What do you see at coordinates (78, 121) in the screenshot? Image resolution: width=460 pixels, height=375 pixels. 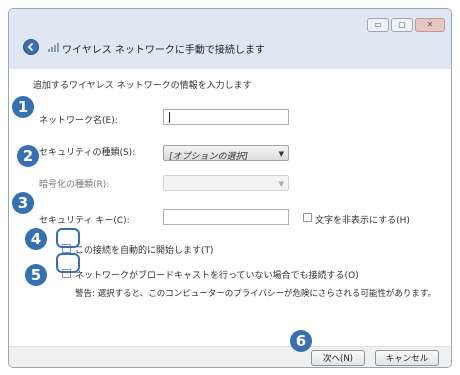 I see `network-name-label: ネットワーク名(E):` at bounding box center [78, 121].